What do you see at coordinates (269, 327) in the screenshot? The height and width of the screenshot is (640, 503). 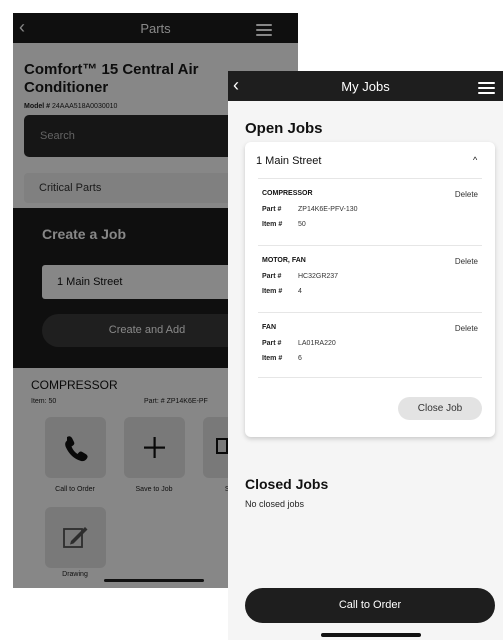 I see `part-name: FAN` at bounding box center [269, 327].